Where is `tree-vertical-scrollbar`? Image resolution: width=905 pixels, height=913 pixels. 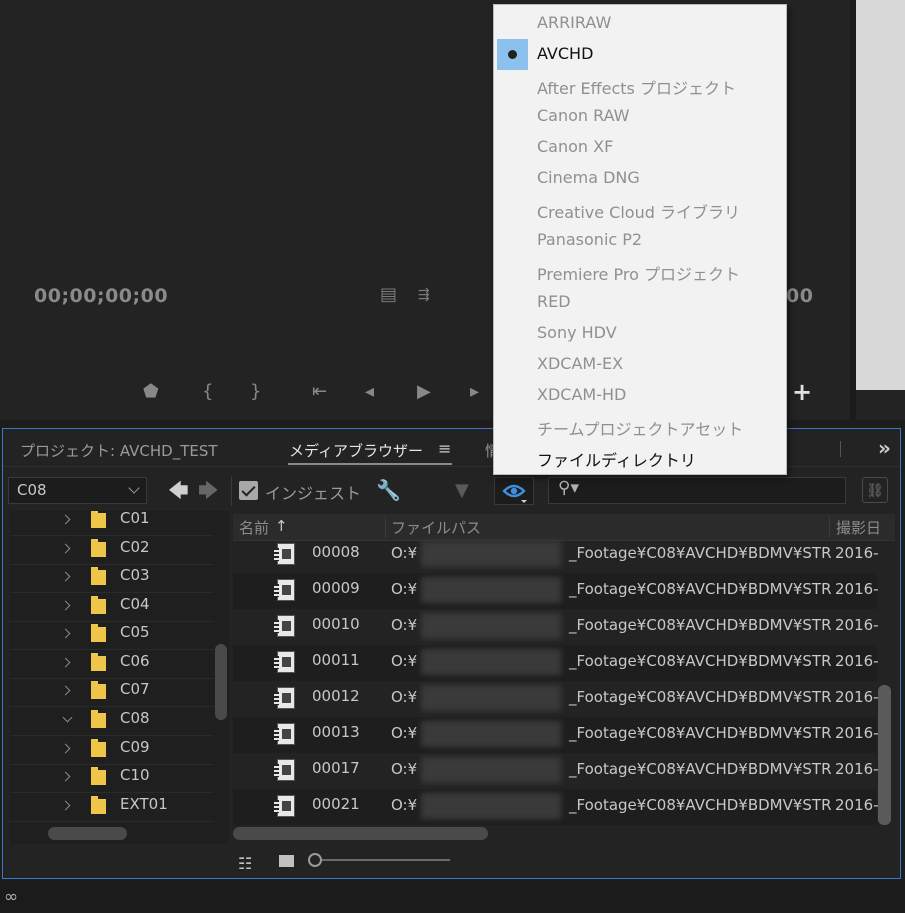 tree-vertical-scrollbar is located at coordinates (221, 682).